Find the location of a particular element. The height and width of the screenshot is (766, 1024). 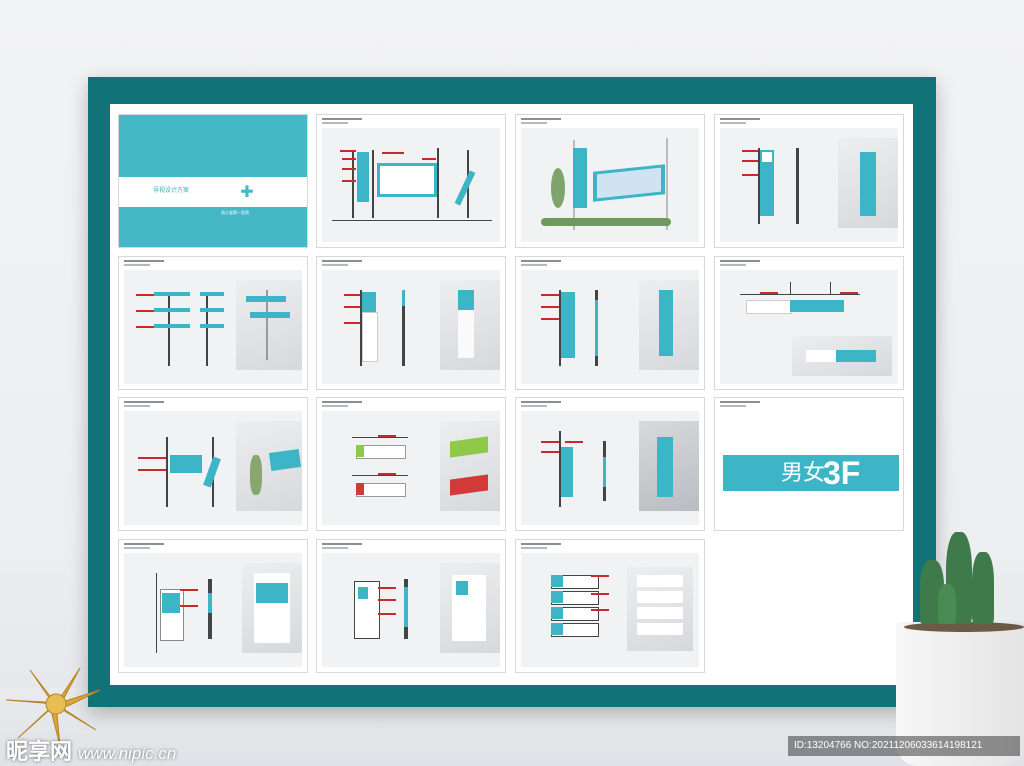

board-gate-sign is located at coordinates (411, 181).